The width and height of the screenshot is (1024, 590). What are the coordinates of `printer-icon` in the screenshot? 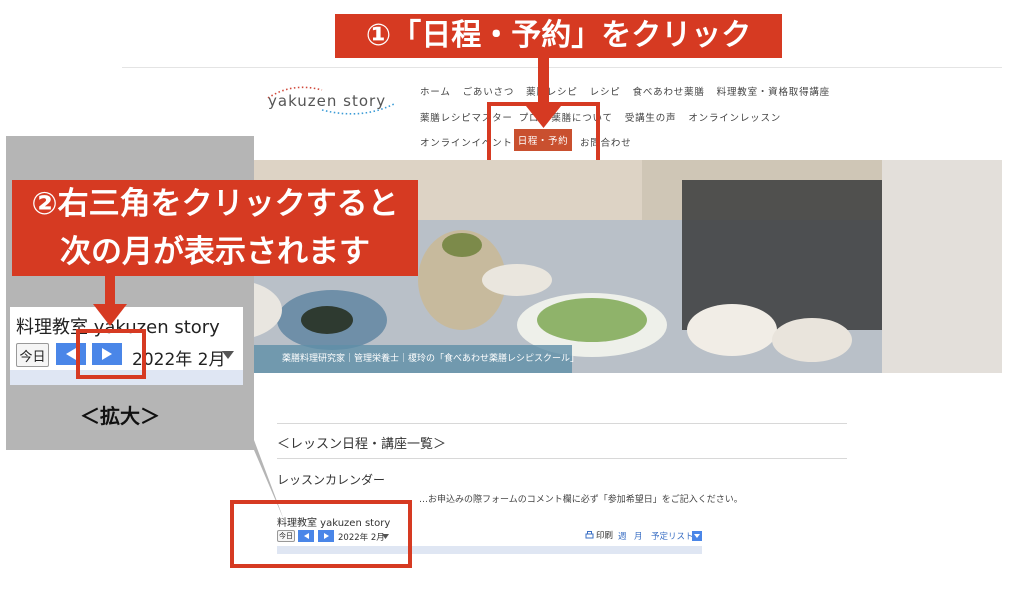 It's located at (589, 534).